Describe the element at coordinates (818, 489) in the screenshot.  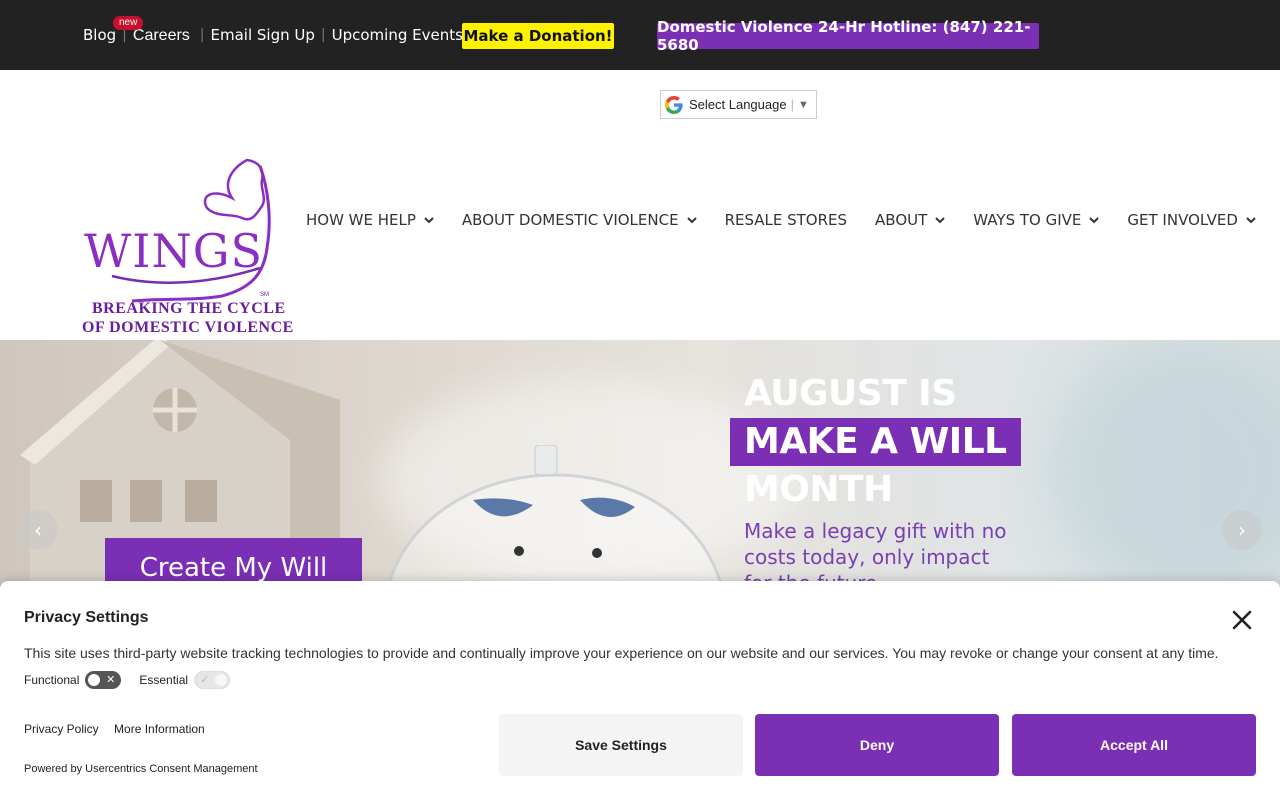
I see `headline-line-3: MONTH` at that location.